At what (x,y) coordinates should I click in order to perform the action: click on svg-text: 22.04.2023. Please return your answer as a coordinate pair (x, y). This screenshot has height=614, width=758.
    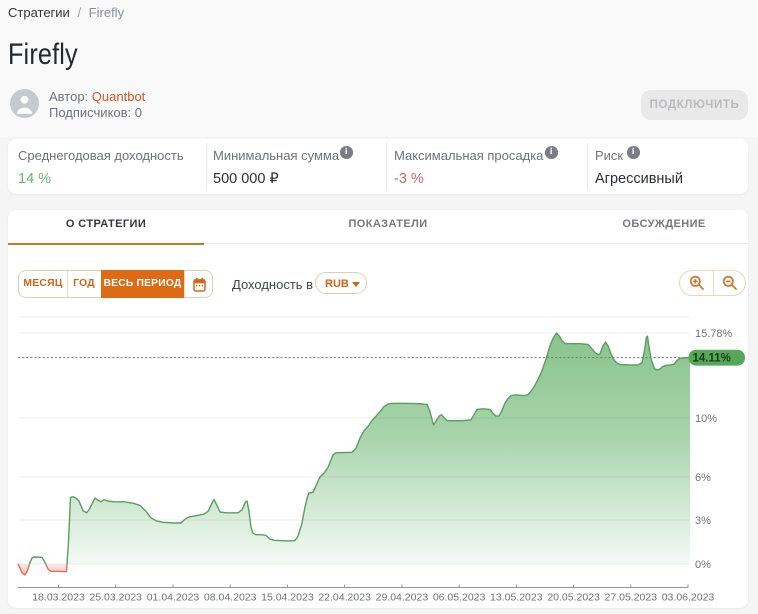
    Looking at the image, I should click on (344, 598).